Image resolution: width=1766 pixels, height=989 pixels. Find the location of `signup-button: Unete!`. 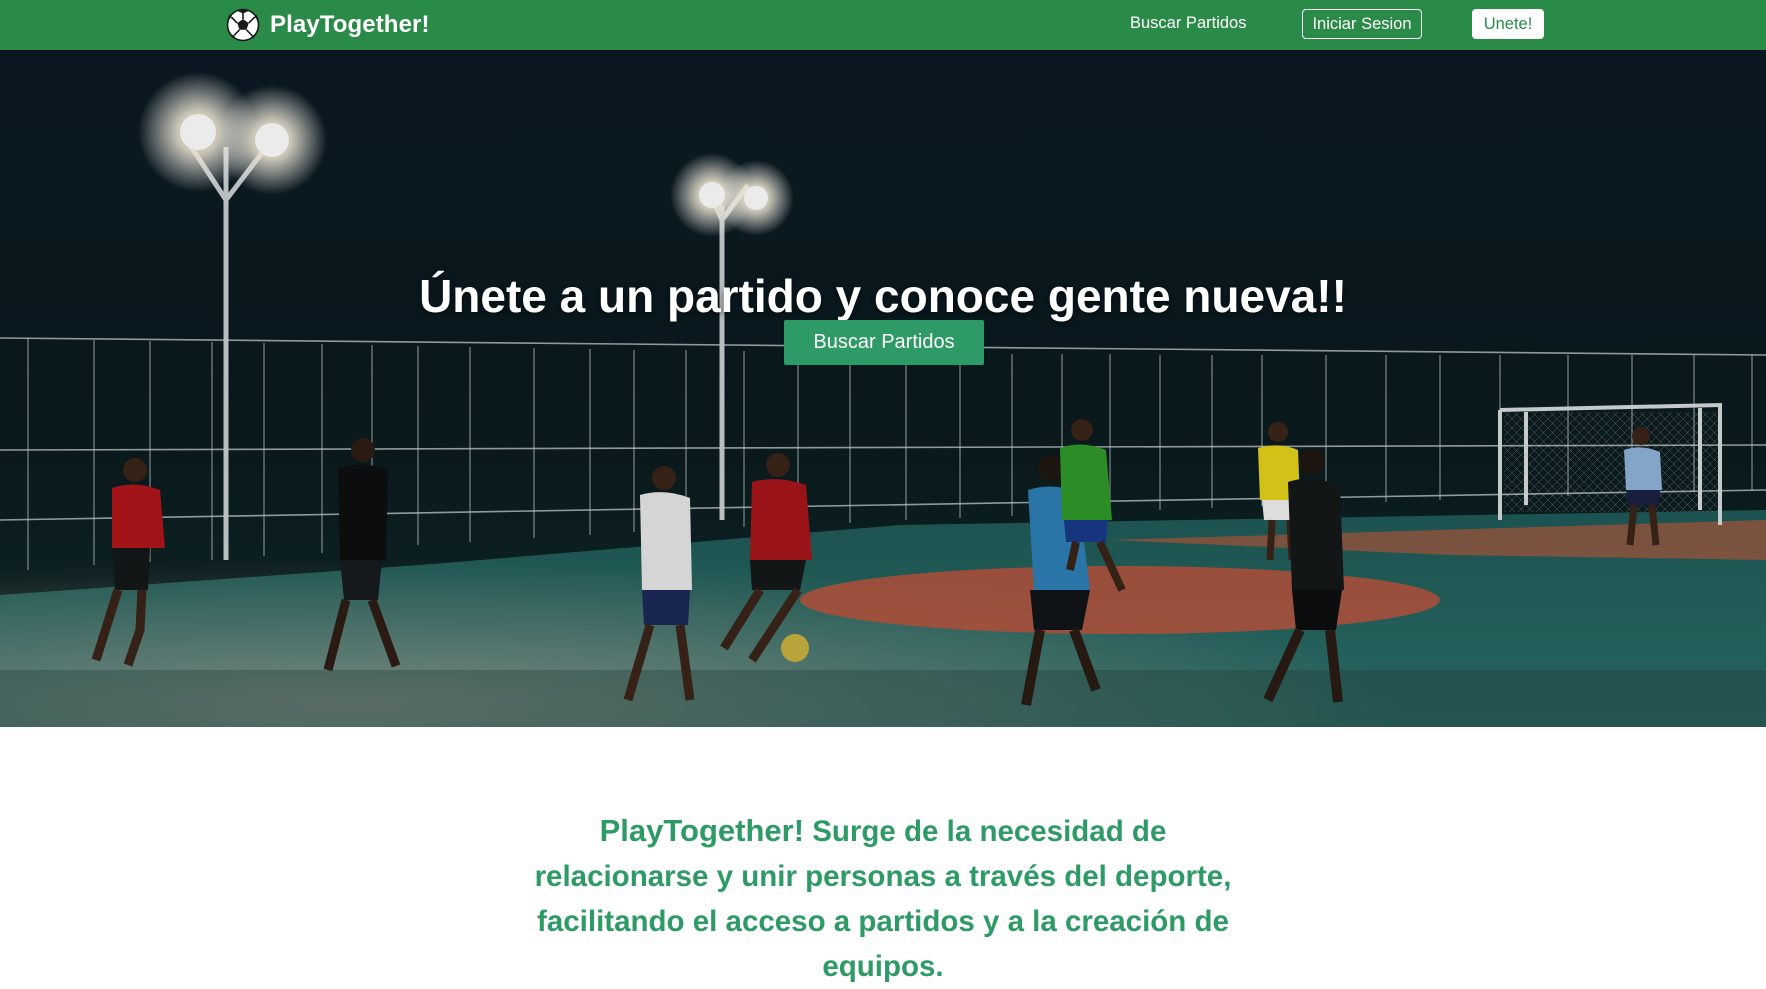

signup-button: Unete! is located at coordinates (1508, 24).